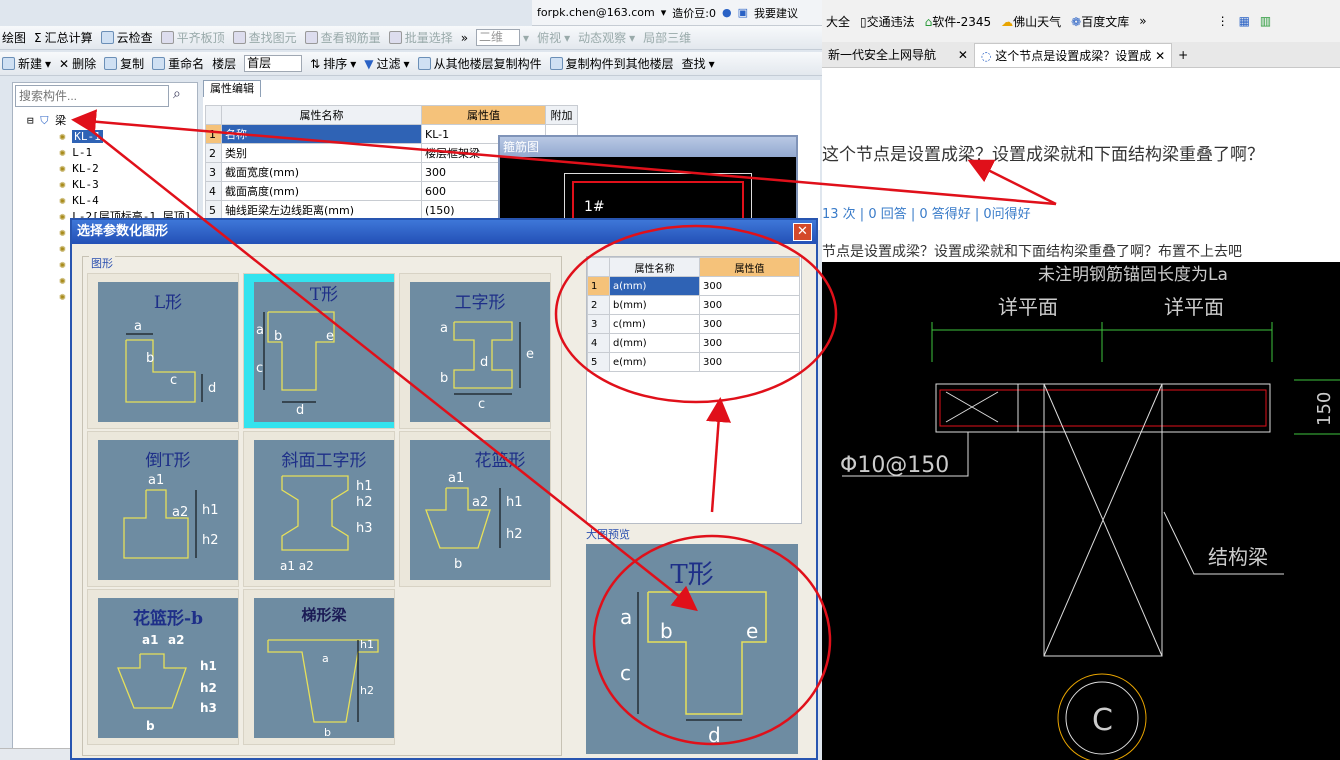 The width and height of the screenshot is (1340, 760). Describe the element at coordinates (300, 410) in the screenshot. I see `svg-text: d` at that location.